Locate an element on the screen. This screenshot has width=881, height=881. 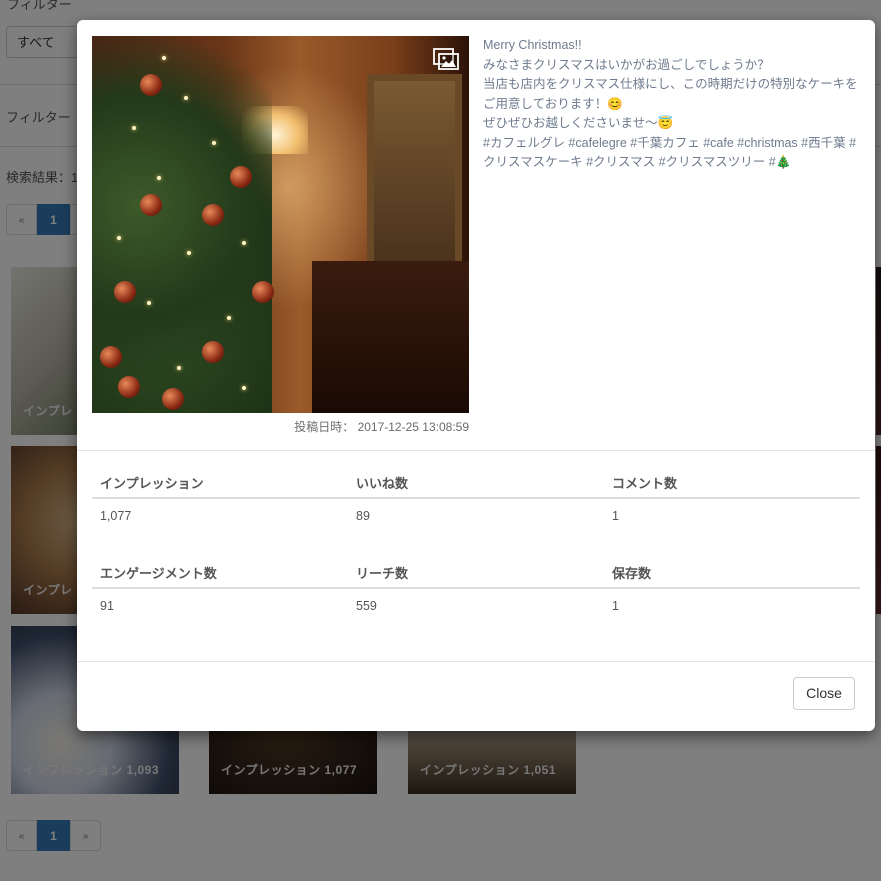
modal-footer-divider is located at coordinates (476, 661).